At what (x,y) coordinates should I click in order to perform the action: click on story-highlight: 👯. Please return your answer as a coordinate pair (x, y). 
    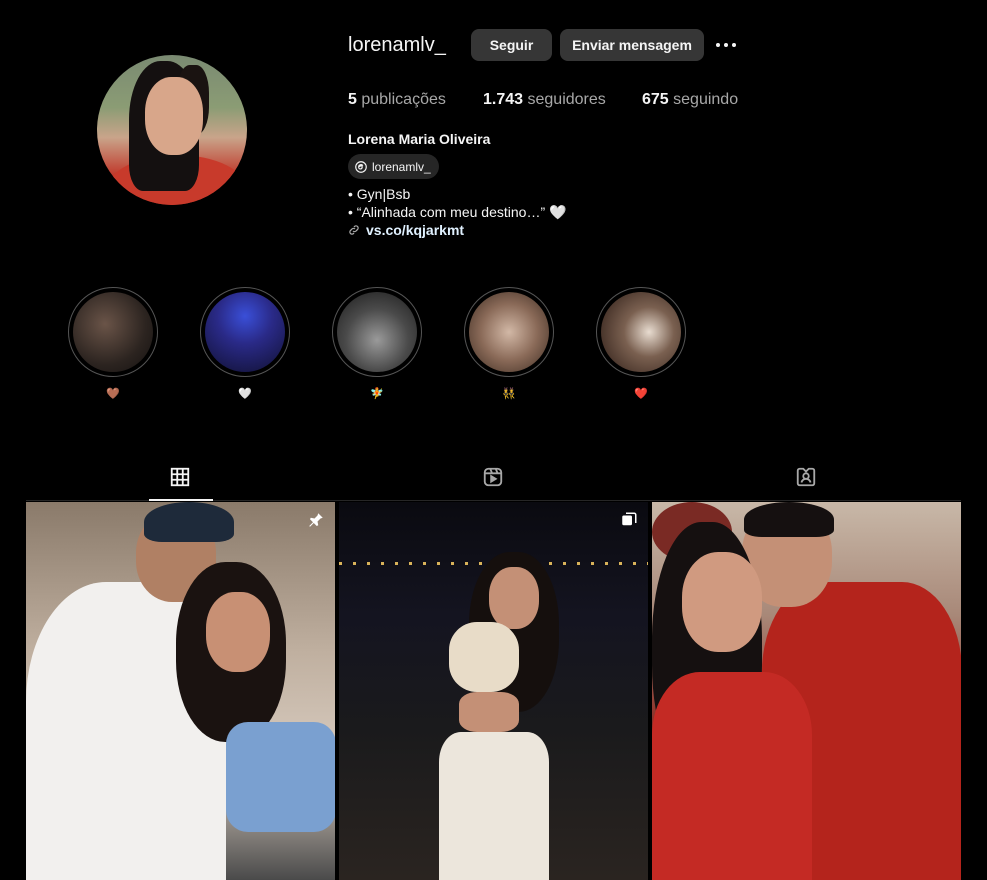
    Looking at the image, I should click on (509, 344).